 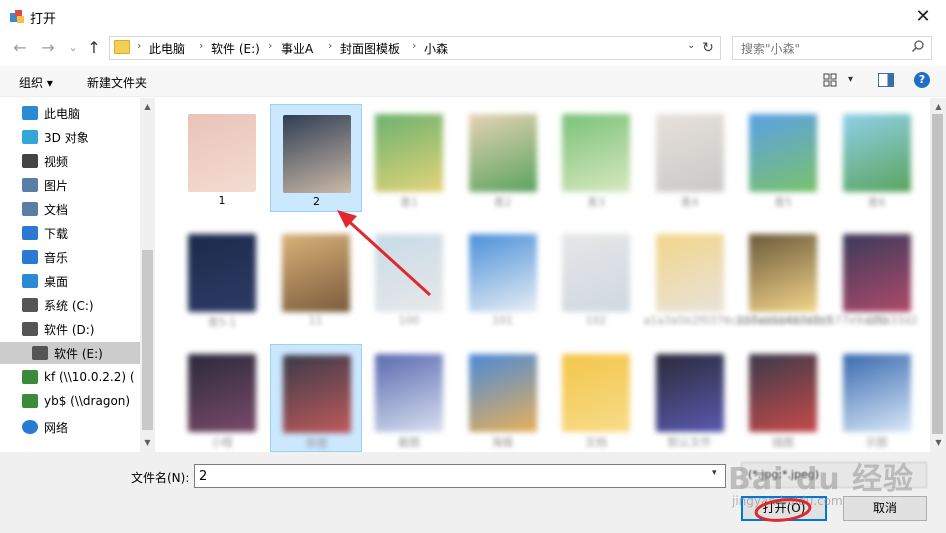 I want to click on sidebar-item-label: 图片, so click(x=56, y=185).